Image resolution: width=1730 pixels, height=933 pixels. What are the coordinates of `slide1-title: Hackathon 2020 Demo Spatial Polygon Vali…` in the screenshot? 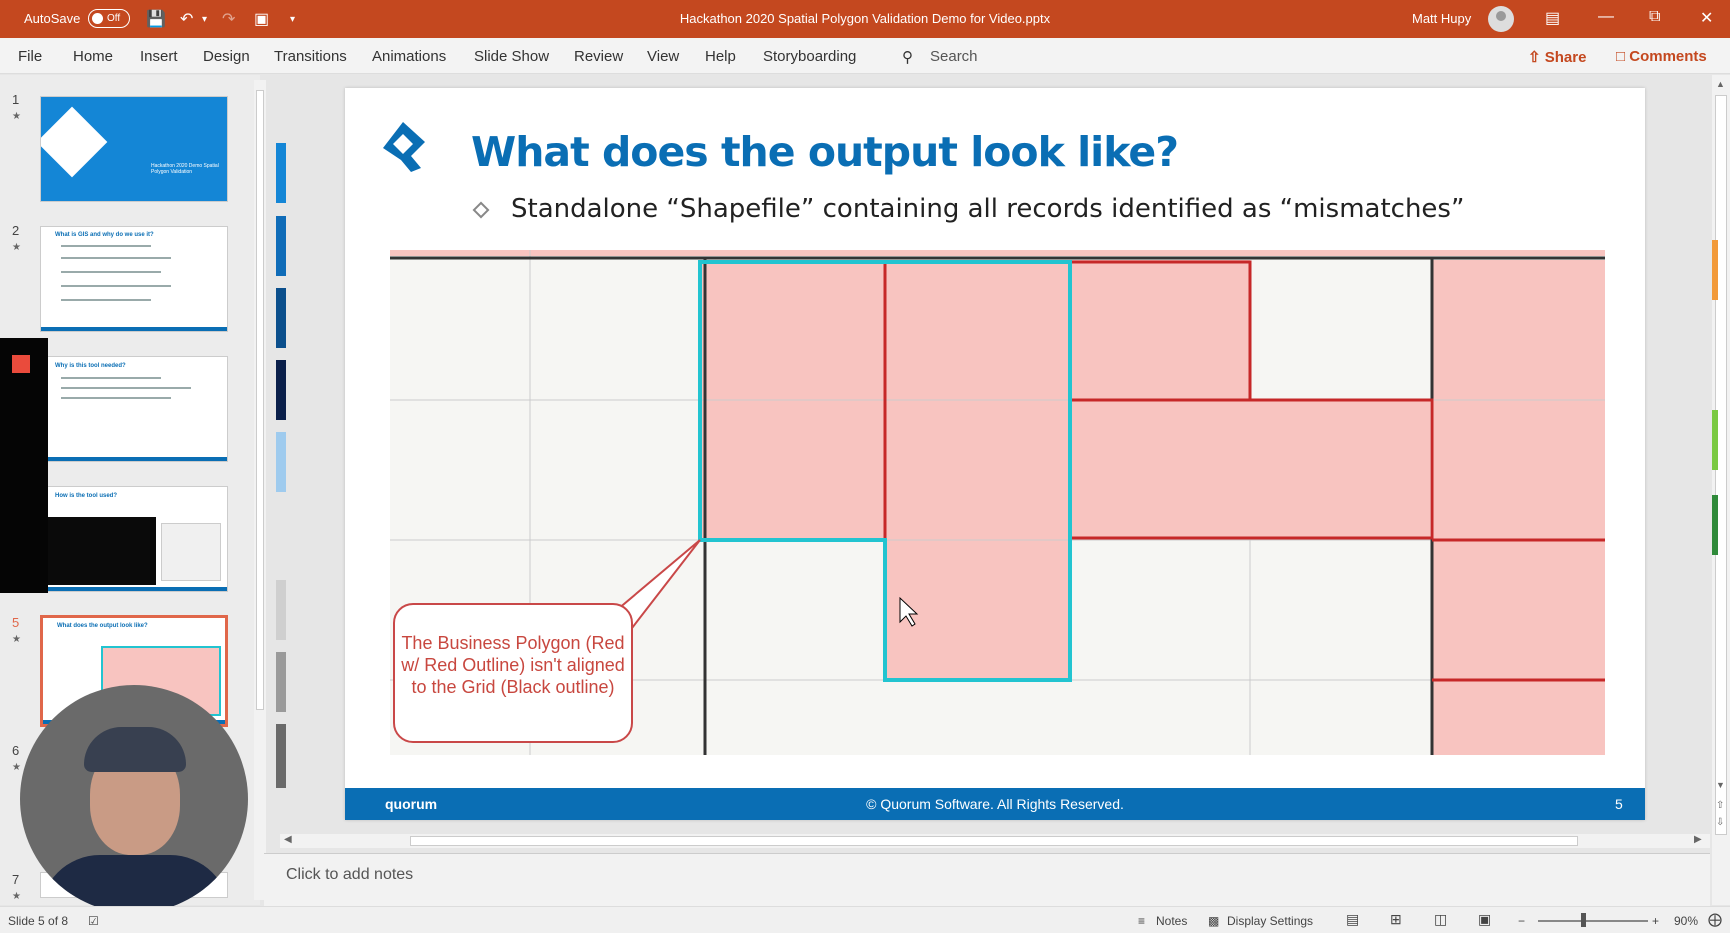 It's located at (185, 169).